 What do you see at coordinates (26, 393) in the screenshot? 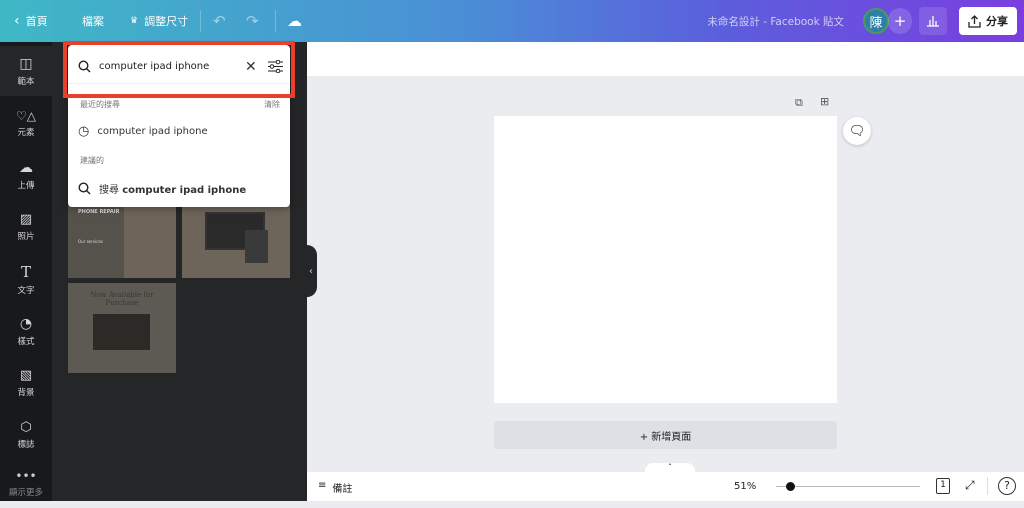
I see `sidebar-label: 背景` at bounding box center [26, 393].